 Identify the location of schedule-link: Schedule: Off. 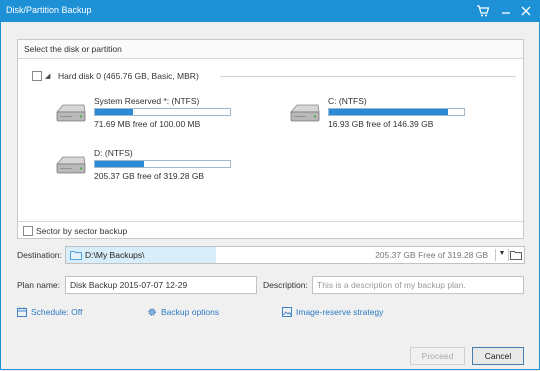
(67, 313).